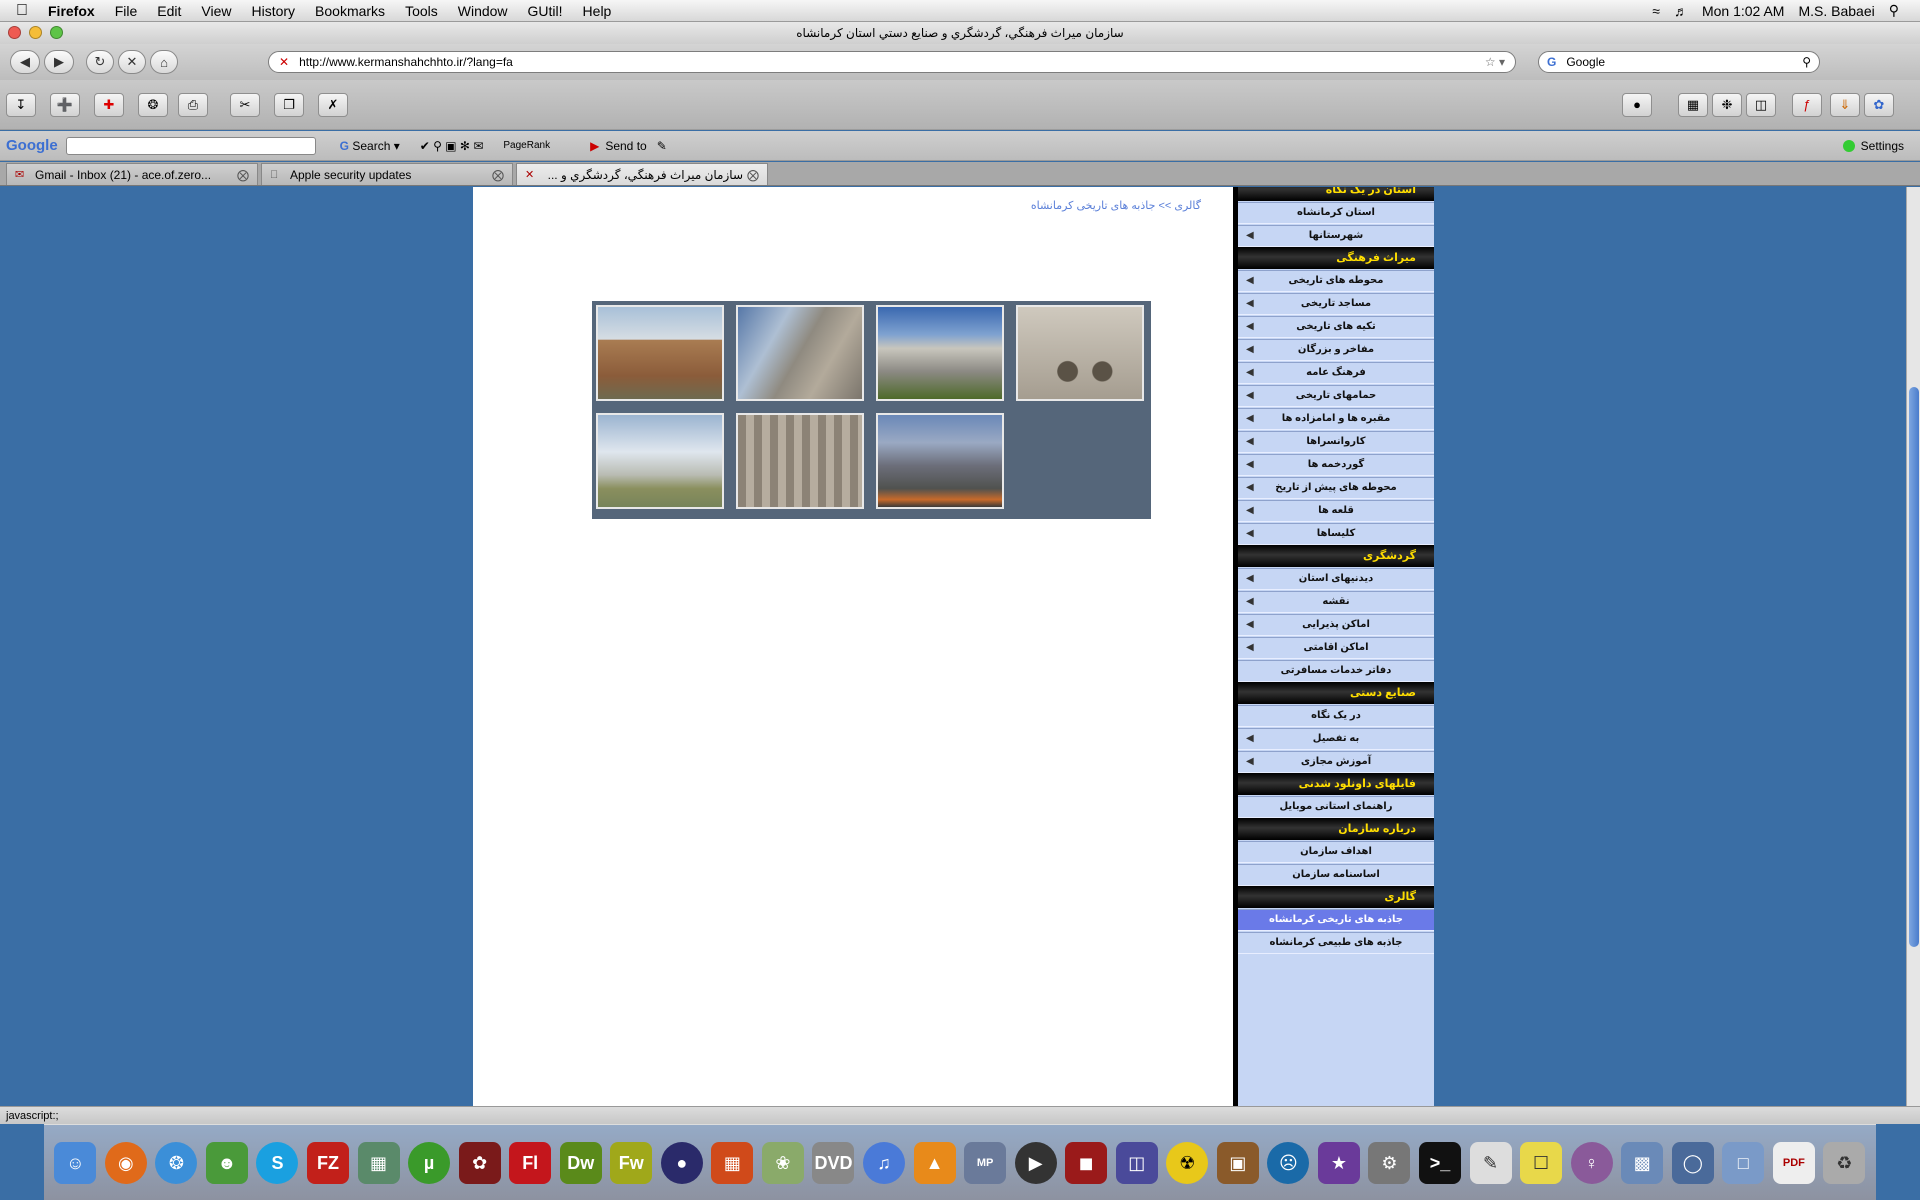  I want to click on textedit-icon: ✎, so click(1490, 1162).